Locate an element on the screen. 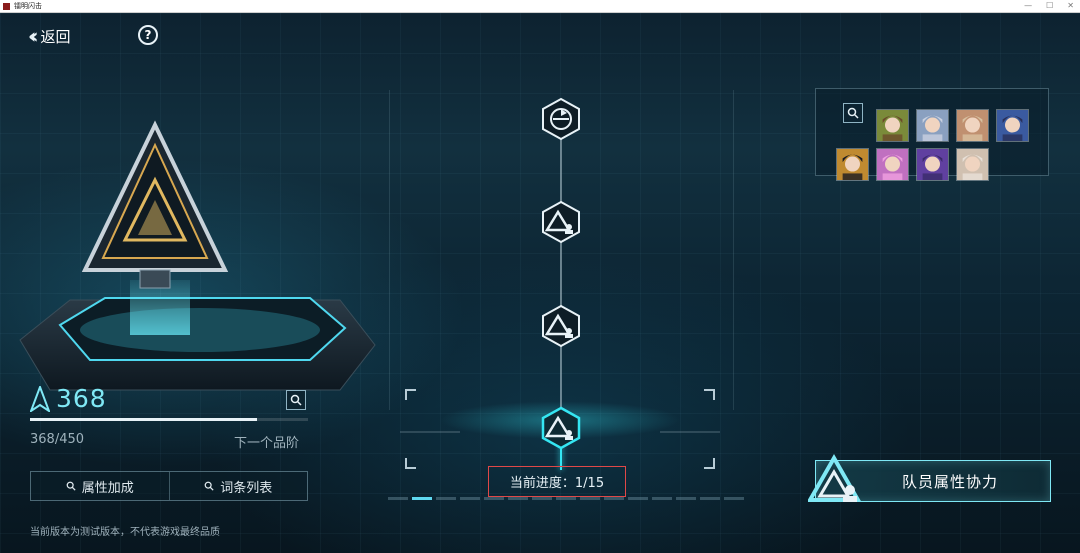 This screenshot has height=553, width=1080. path-frame-right is located at coordinates (733, 250).